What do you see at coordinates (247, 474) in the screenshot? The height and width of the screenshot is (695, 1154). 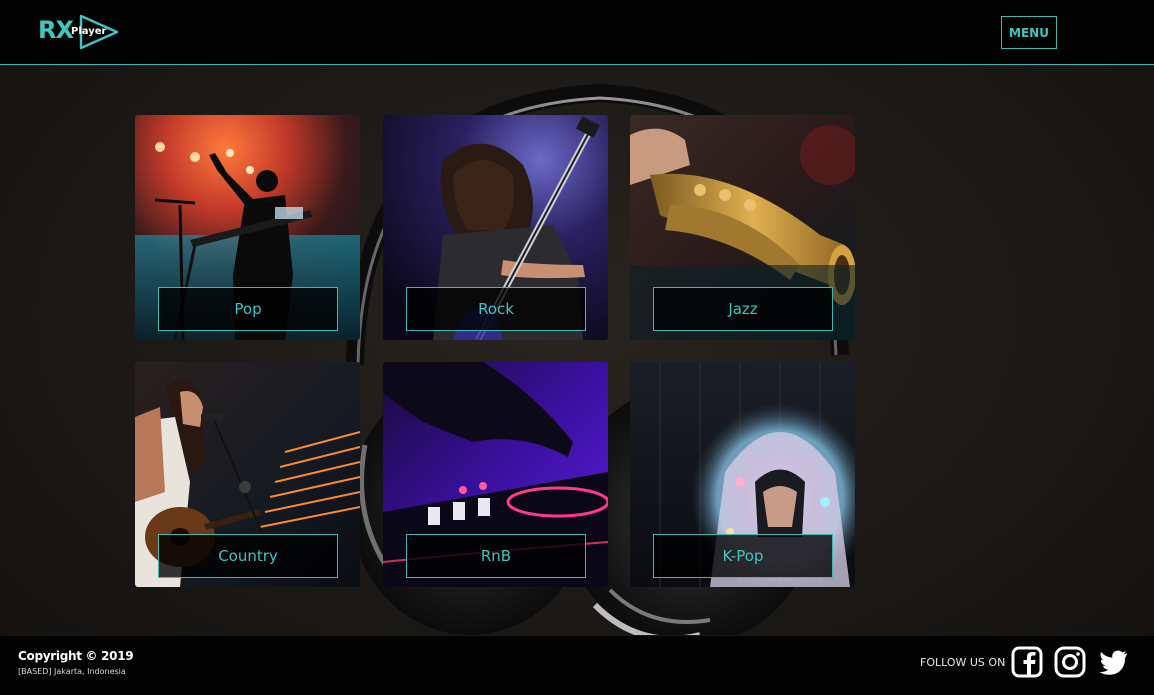 I see `genre-card-country: Country` at bounding box center [247, 474].